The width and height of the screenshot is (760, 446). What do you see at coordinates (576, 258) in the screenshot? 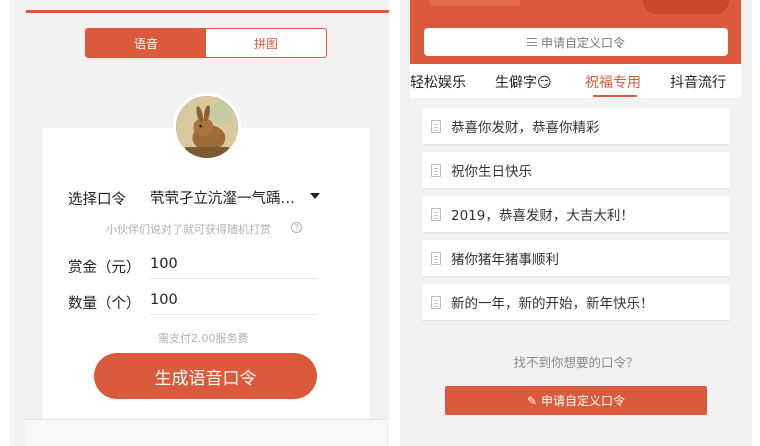
I see `list-item: 猪你猪年猪事顺利` at bounding box center [576, 258].